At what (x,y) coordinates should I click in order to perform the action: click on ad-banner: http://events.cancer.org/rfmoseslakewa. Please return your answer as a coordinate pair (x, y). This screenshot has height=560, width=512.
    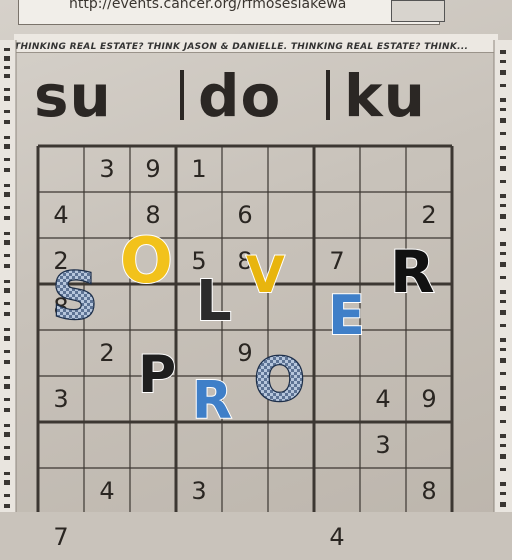
    Looking at the image, I should click on (231, 12).